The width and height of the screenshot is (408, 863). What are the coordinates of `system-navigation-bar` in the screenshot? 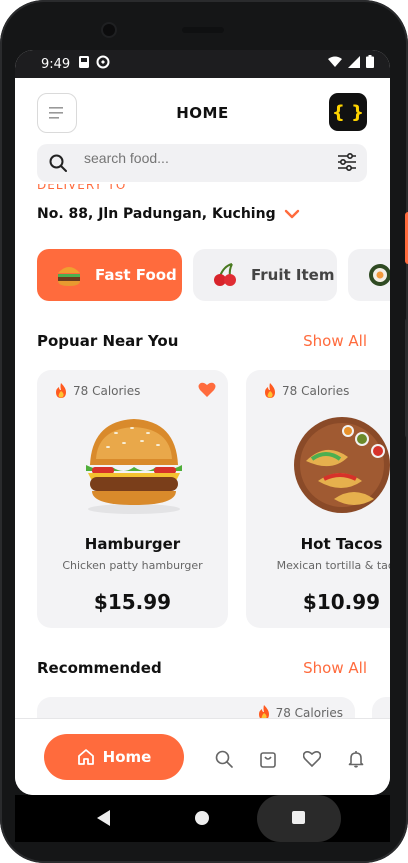 It's located at (202, 818).